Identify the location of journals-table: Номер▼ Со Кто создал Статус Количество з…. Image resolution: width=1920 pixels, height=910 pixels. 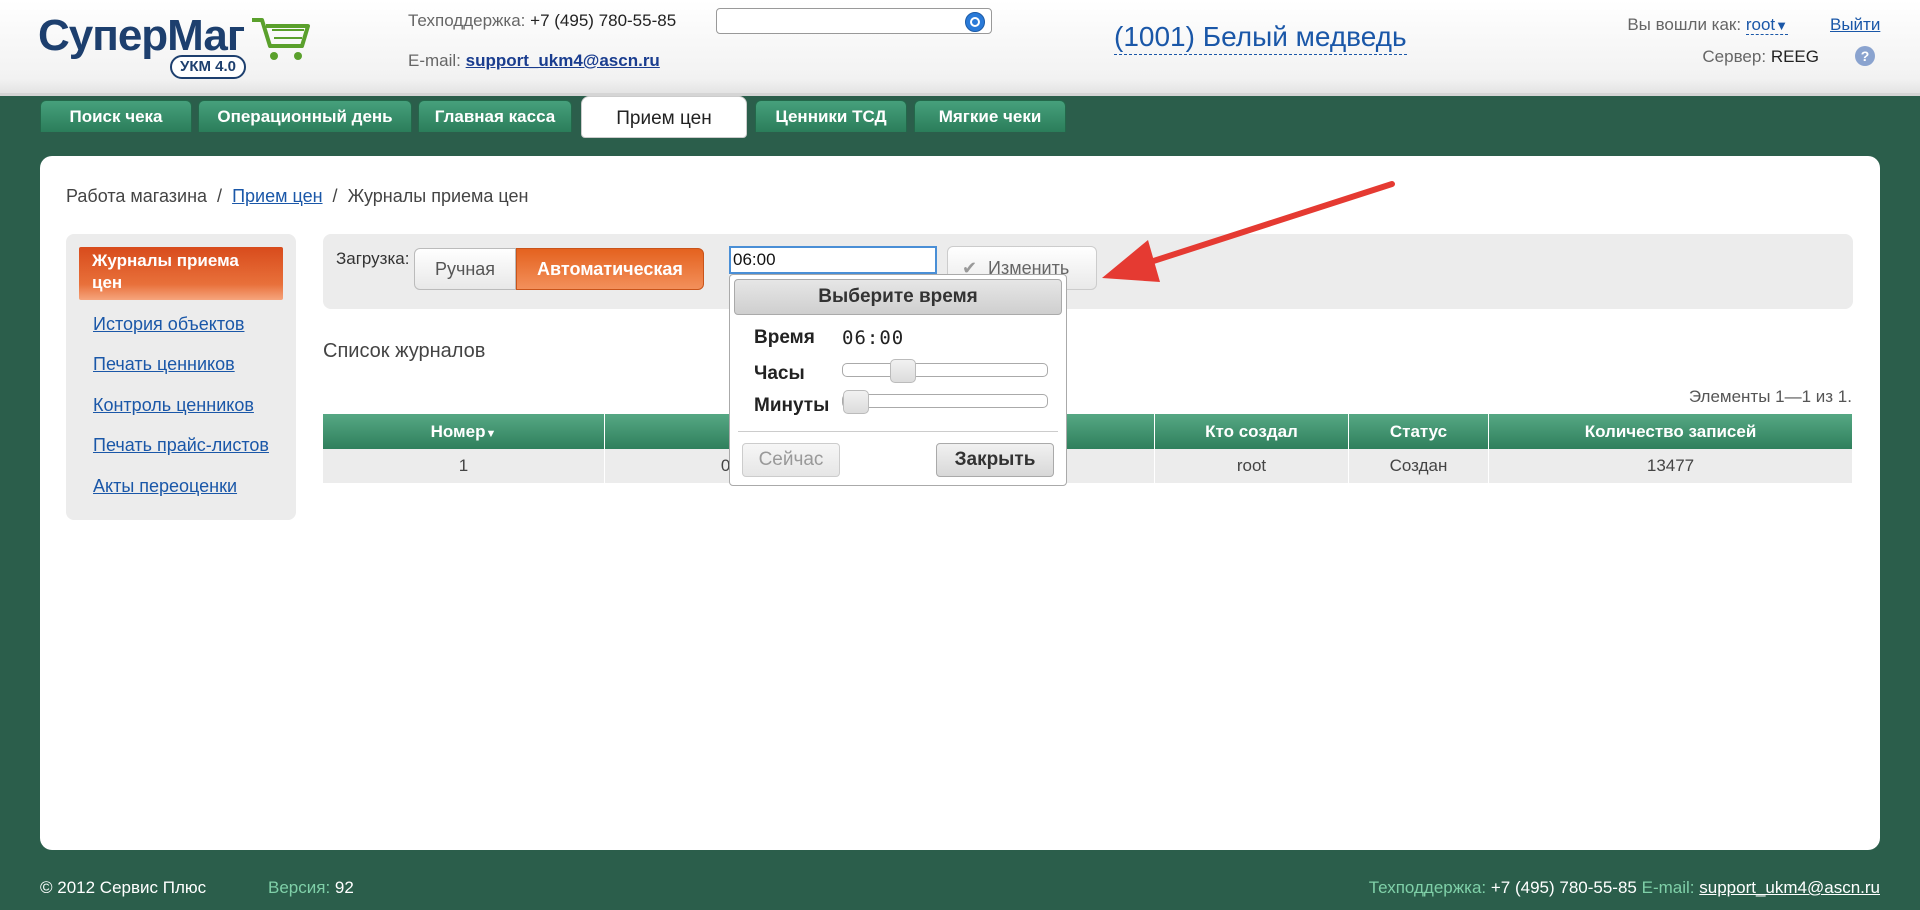
(1088, 448).